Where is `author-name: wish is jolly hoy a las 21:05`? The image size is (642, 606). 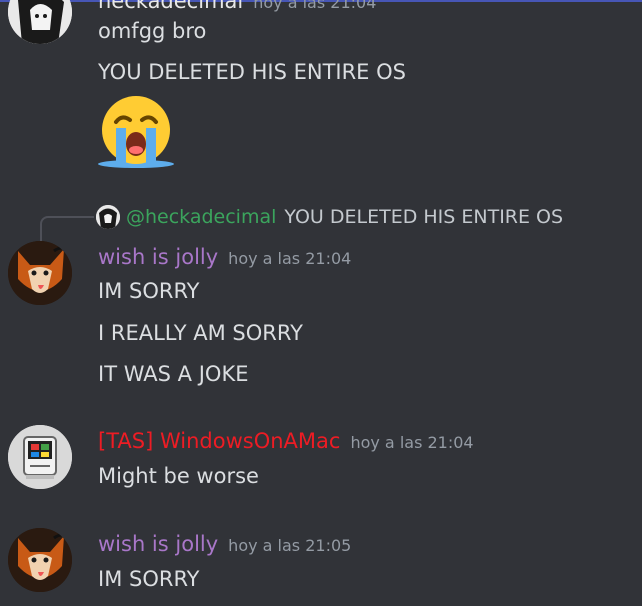 author-name: wish is jolly hoy a las 21:05 is located at coordinates (224, 545).